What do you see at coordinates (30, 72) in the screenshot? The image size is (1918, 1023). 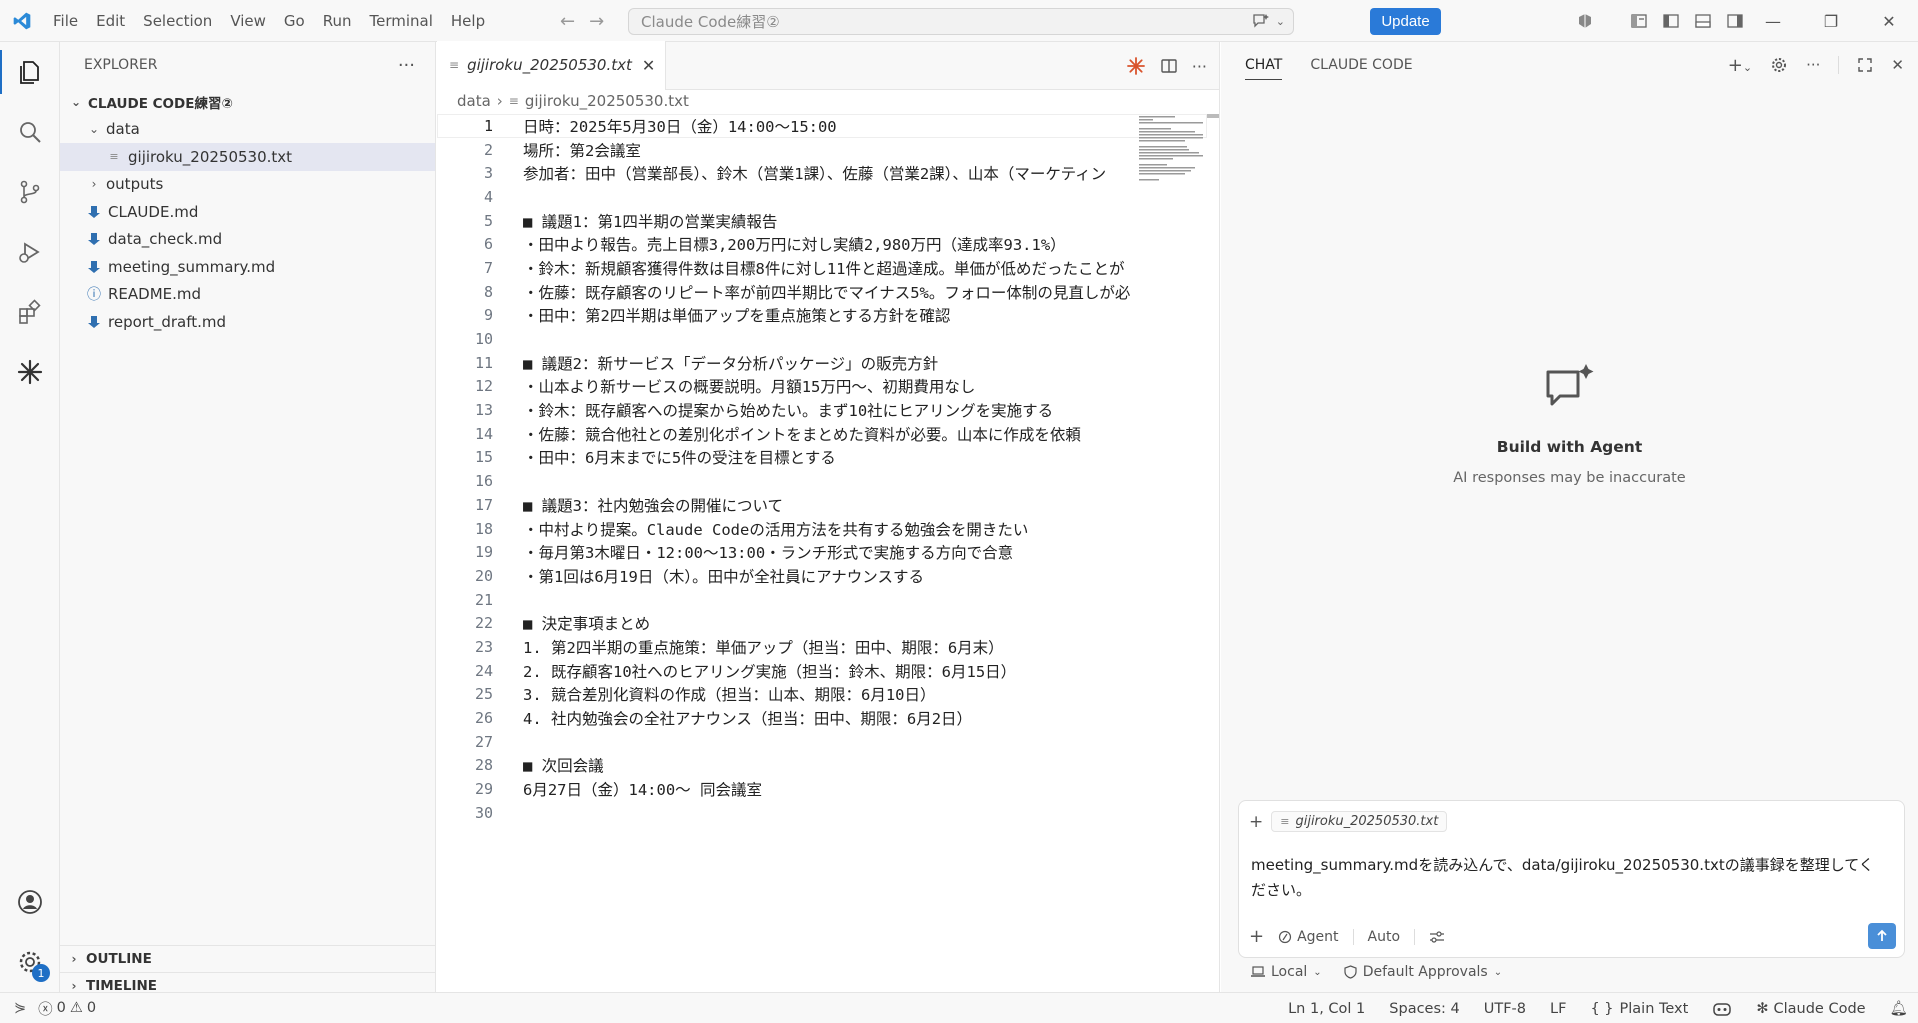 I see `explorer-icon` at bounding box center [30, 72].